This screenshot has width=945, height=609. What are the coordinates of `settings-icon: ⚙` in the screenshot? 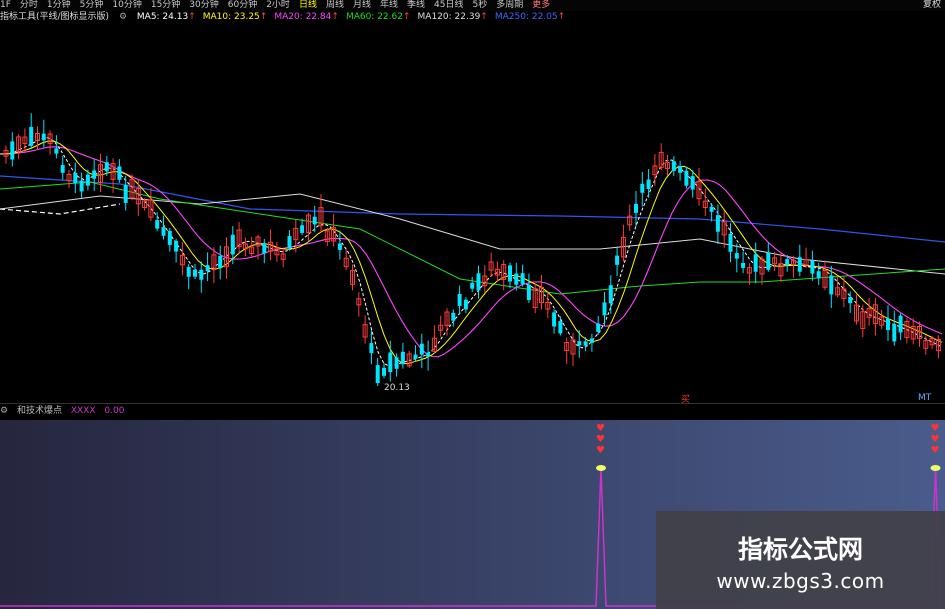 It's located at (123, 17).